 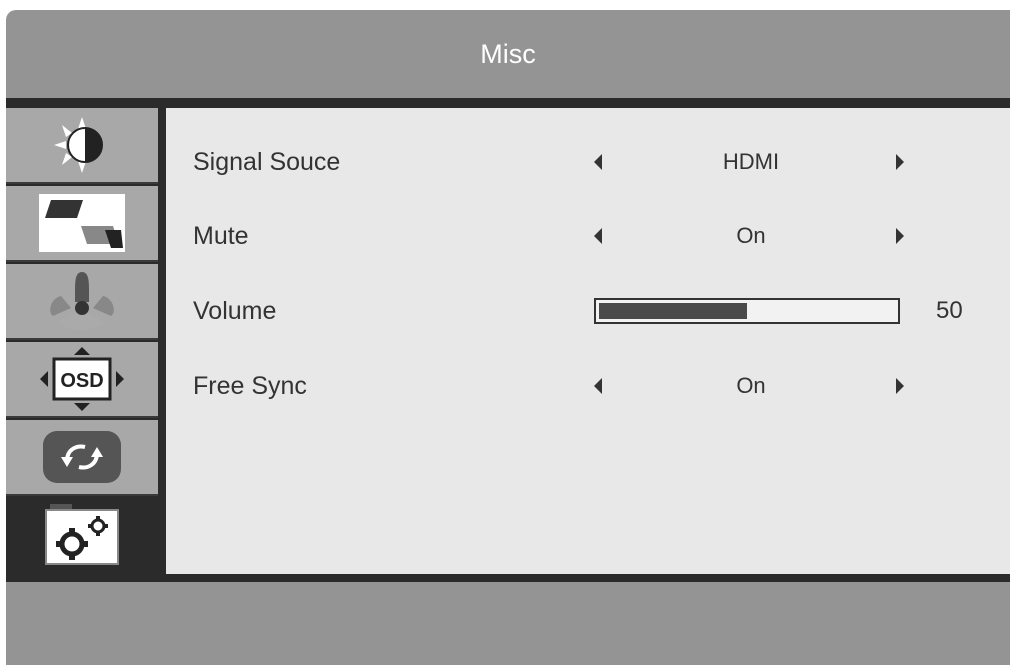 What do you see at coordinates (588, 162) in the screenshot?
I see `setting-row-signal-source: Signal Souce HDMI` at bounding box center [588, 162].